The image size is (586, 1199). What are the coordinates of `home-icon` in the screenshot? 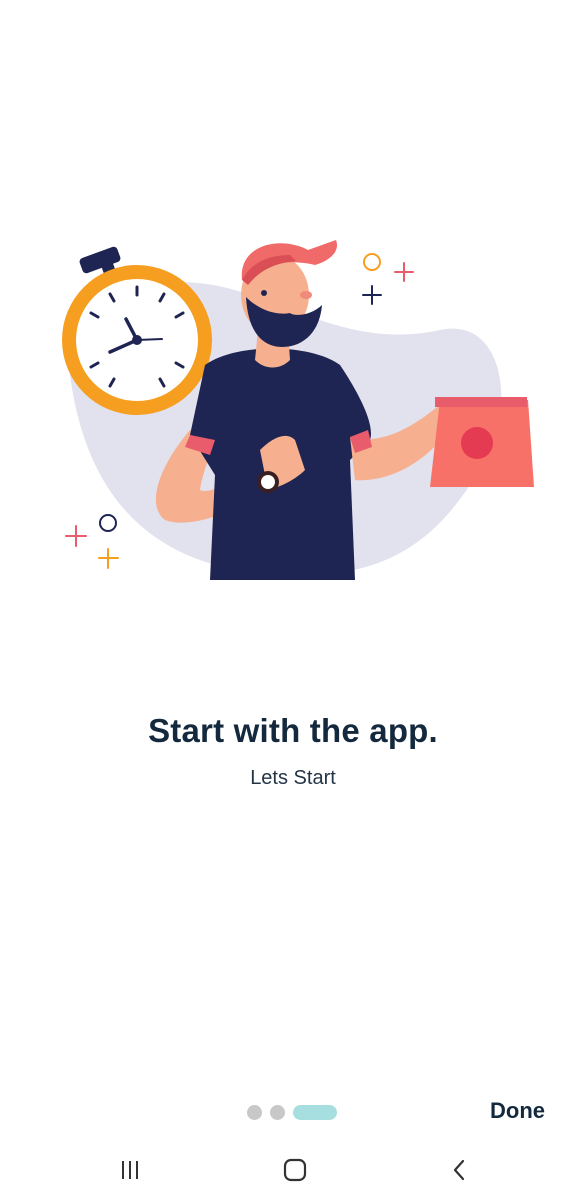 It's located at (295, 1170).